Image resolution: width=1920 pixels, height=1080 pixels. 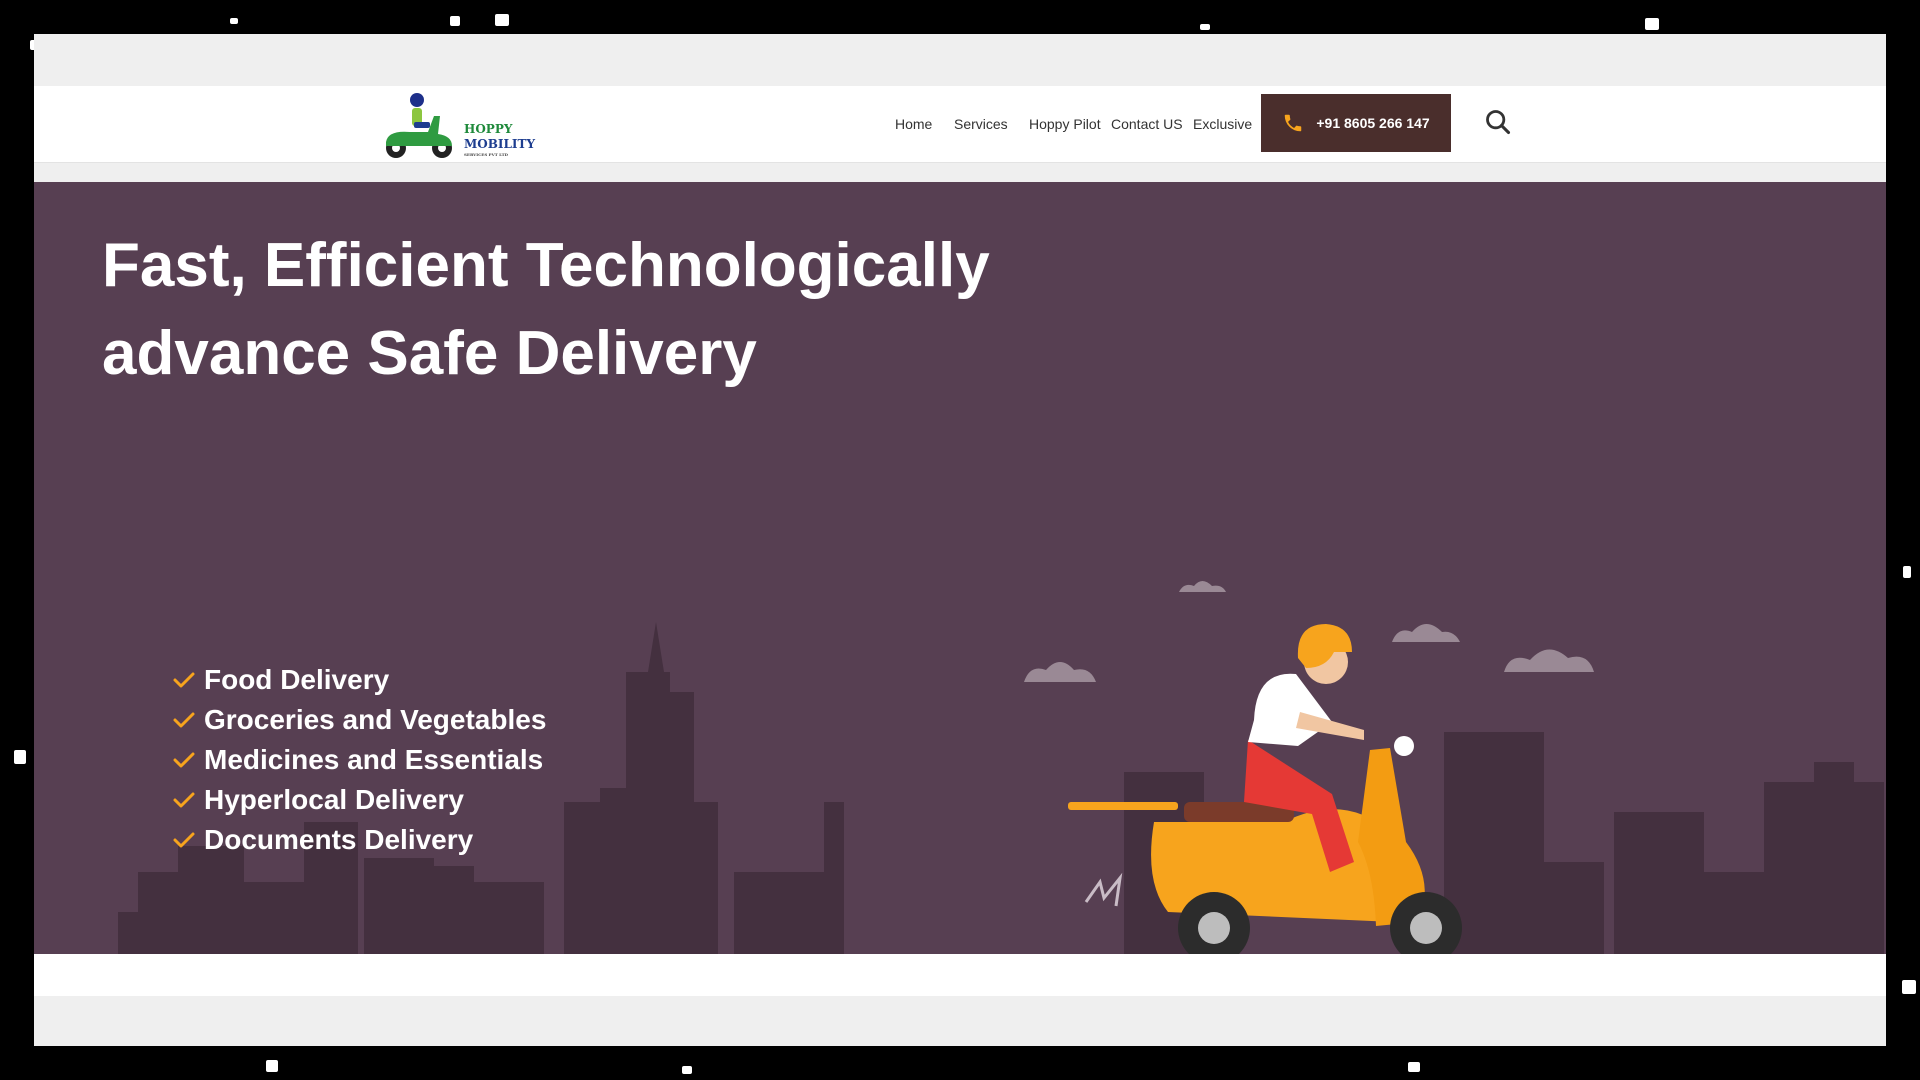 I want to click on list-item: Hyperlocal Delivery, so click(x=359, y=800).